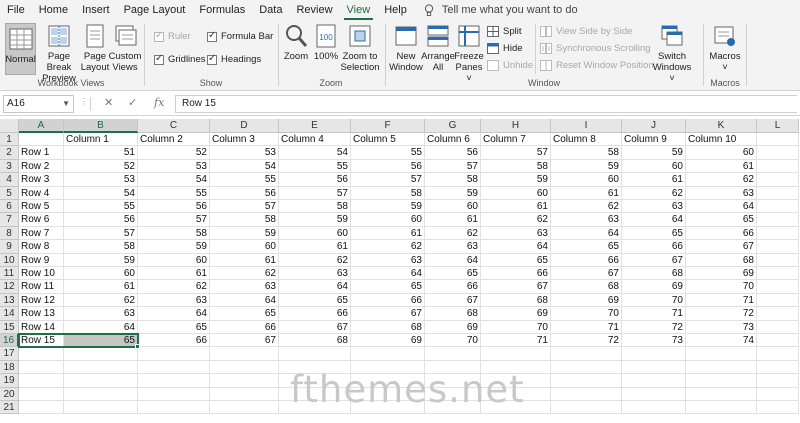 The image size is (800, 423). I want to click on cell-h12: 67, so click(516, 287).